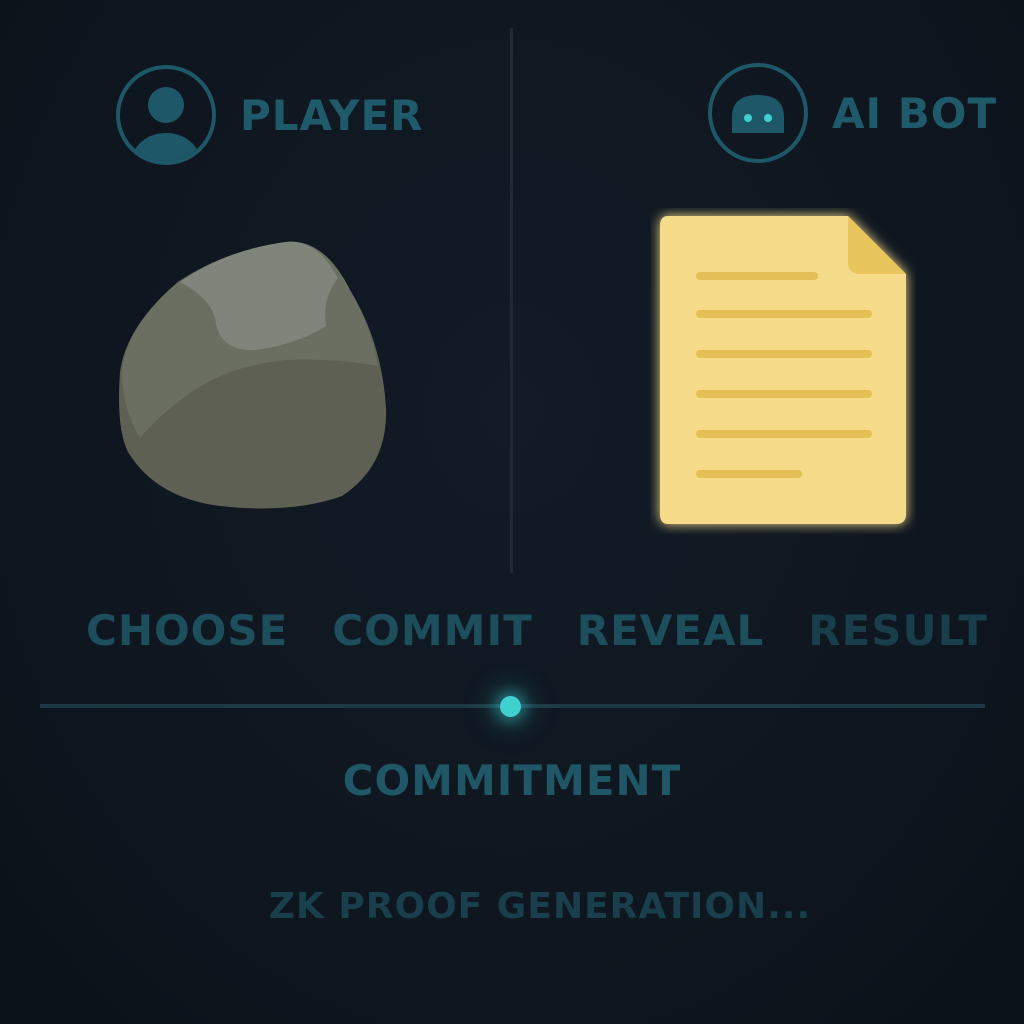 This screenshot has width=1024, height=1024. Describe the element at coordinates (783, 371) in the screenshot. I see `paper-icon` at that location.